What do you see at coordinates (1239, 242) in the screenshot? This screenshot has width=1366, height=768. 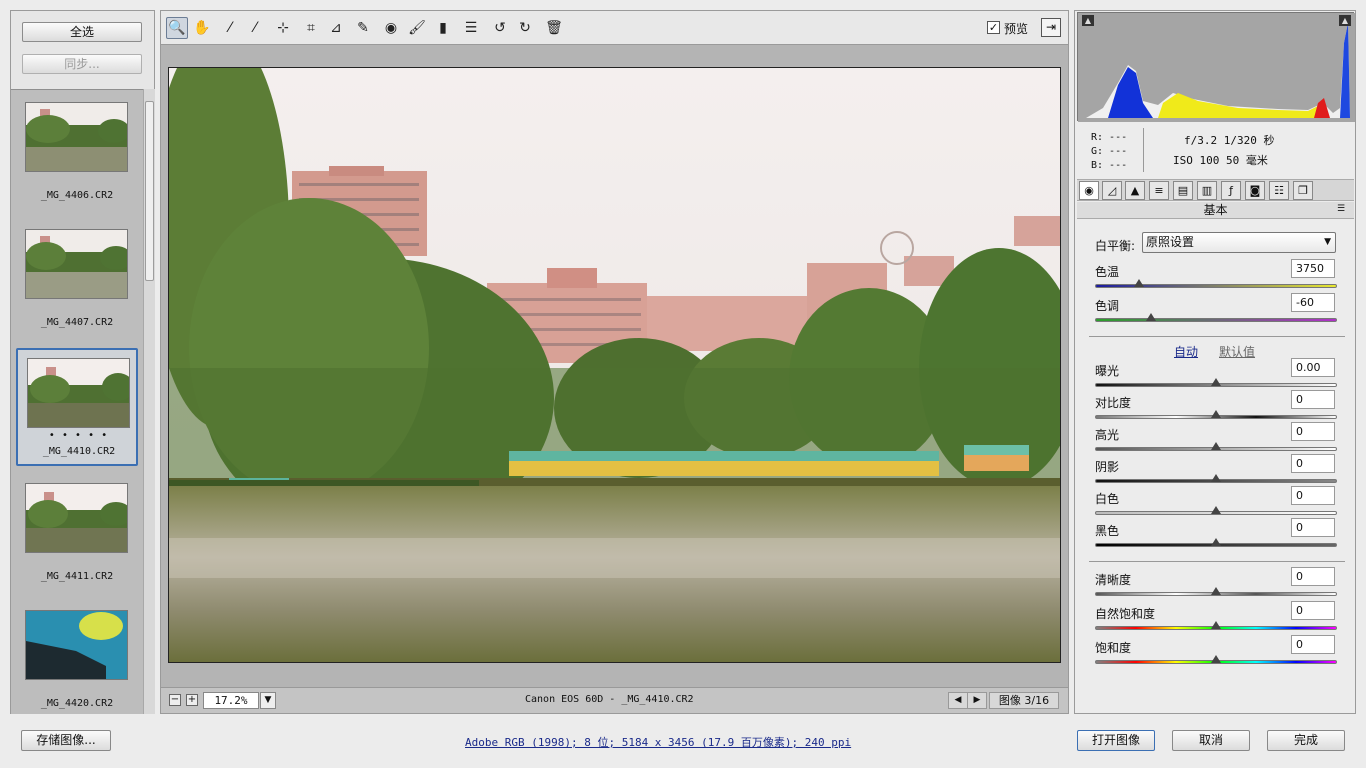 I see `white-balance-select: 原照设置 ▼` at bounding box center [1239, 242].